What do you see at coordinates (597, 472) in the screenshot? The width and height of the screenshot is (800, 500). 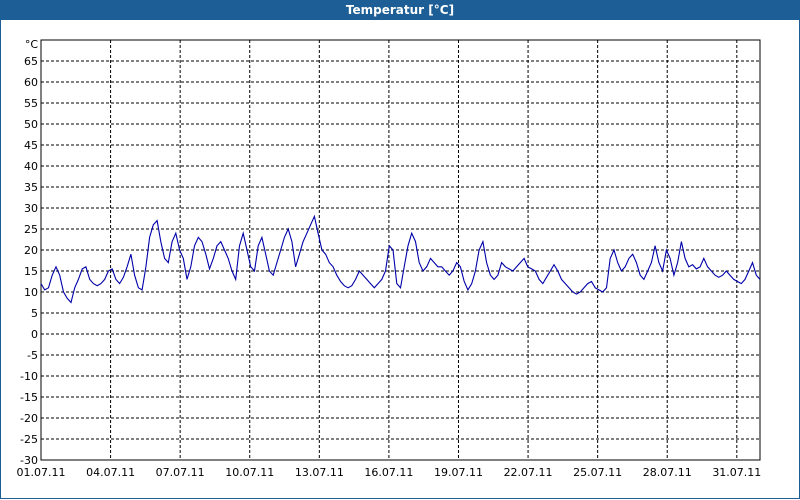 I see `x-tick-label: 25.07.11` at bounding box center [597, 472].